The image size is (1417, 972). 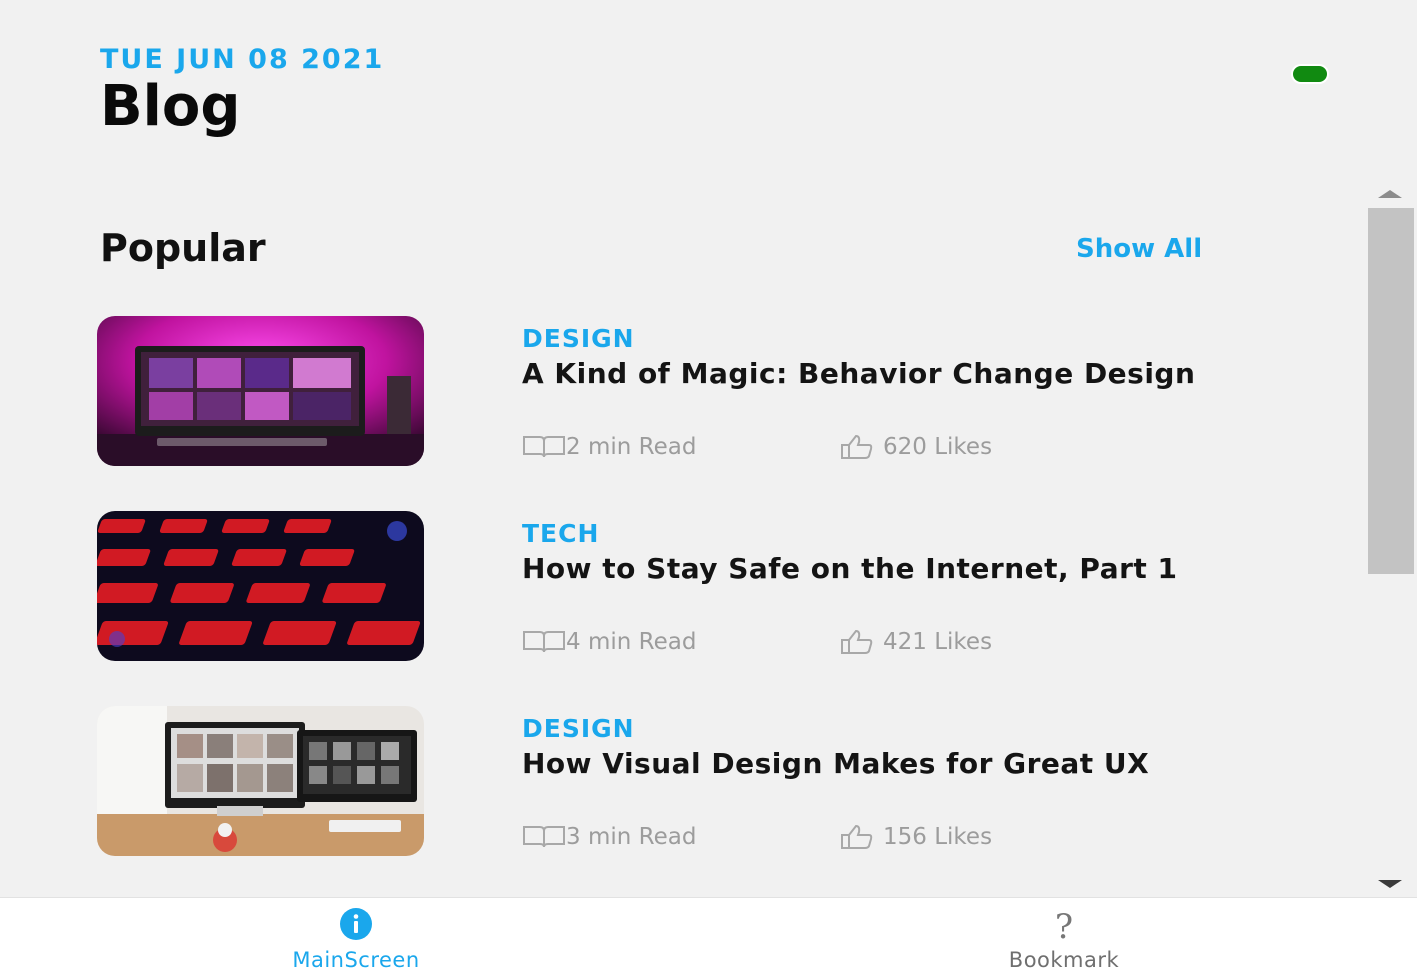 I want to click on show-all-link: Show All, so click(x=1139, y=249).